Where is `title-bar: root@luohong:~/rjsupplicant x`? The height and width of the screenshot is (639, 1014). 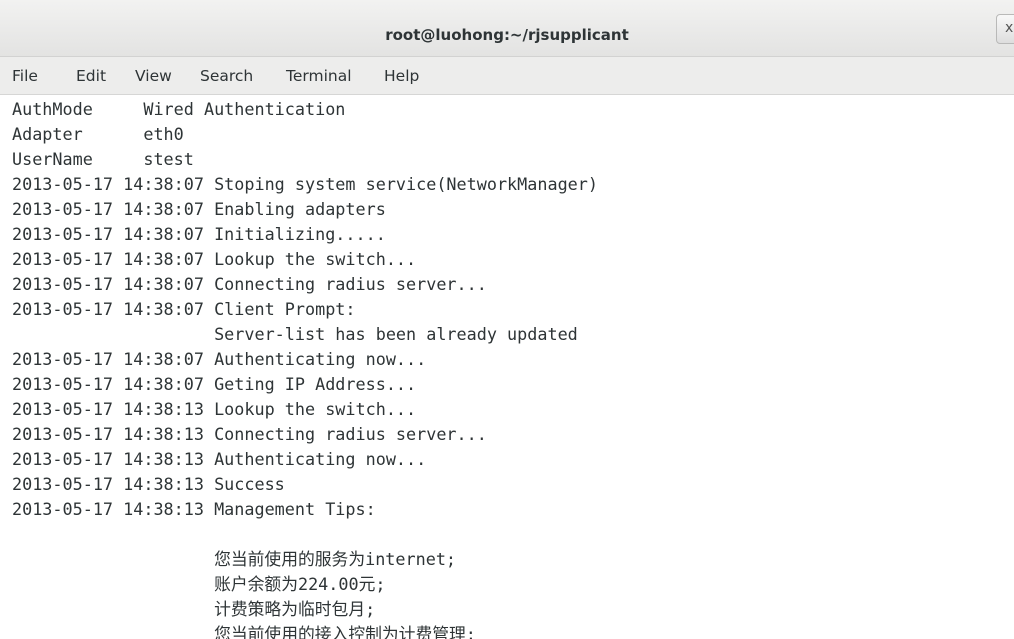
title-bar: root@luohong:~/rjsupplicant x is located at coordinates (507, 28).